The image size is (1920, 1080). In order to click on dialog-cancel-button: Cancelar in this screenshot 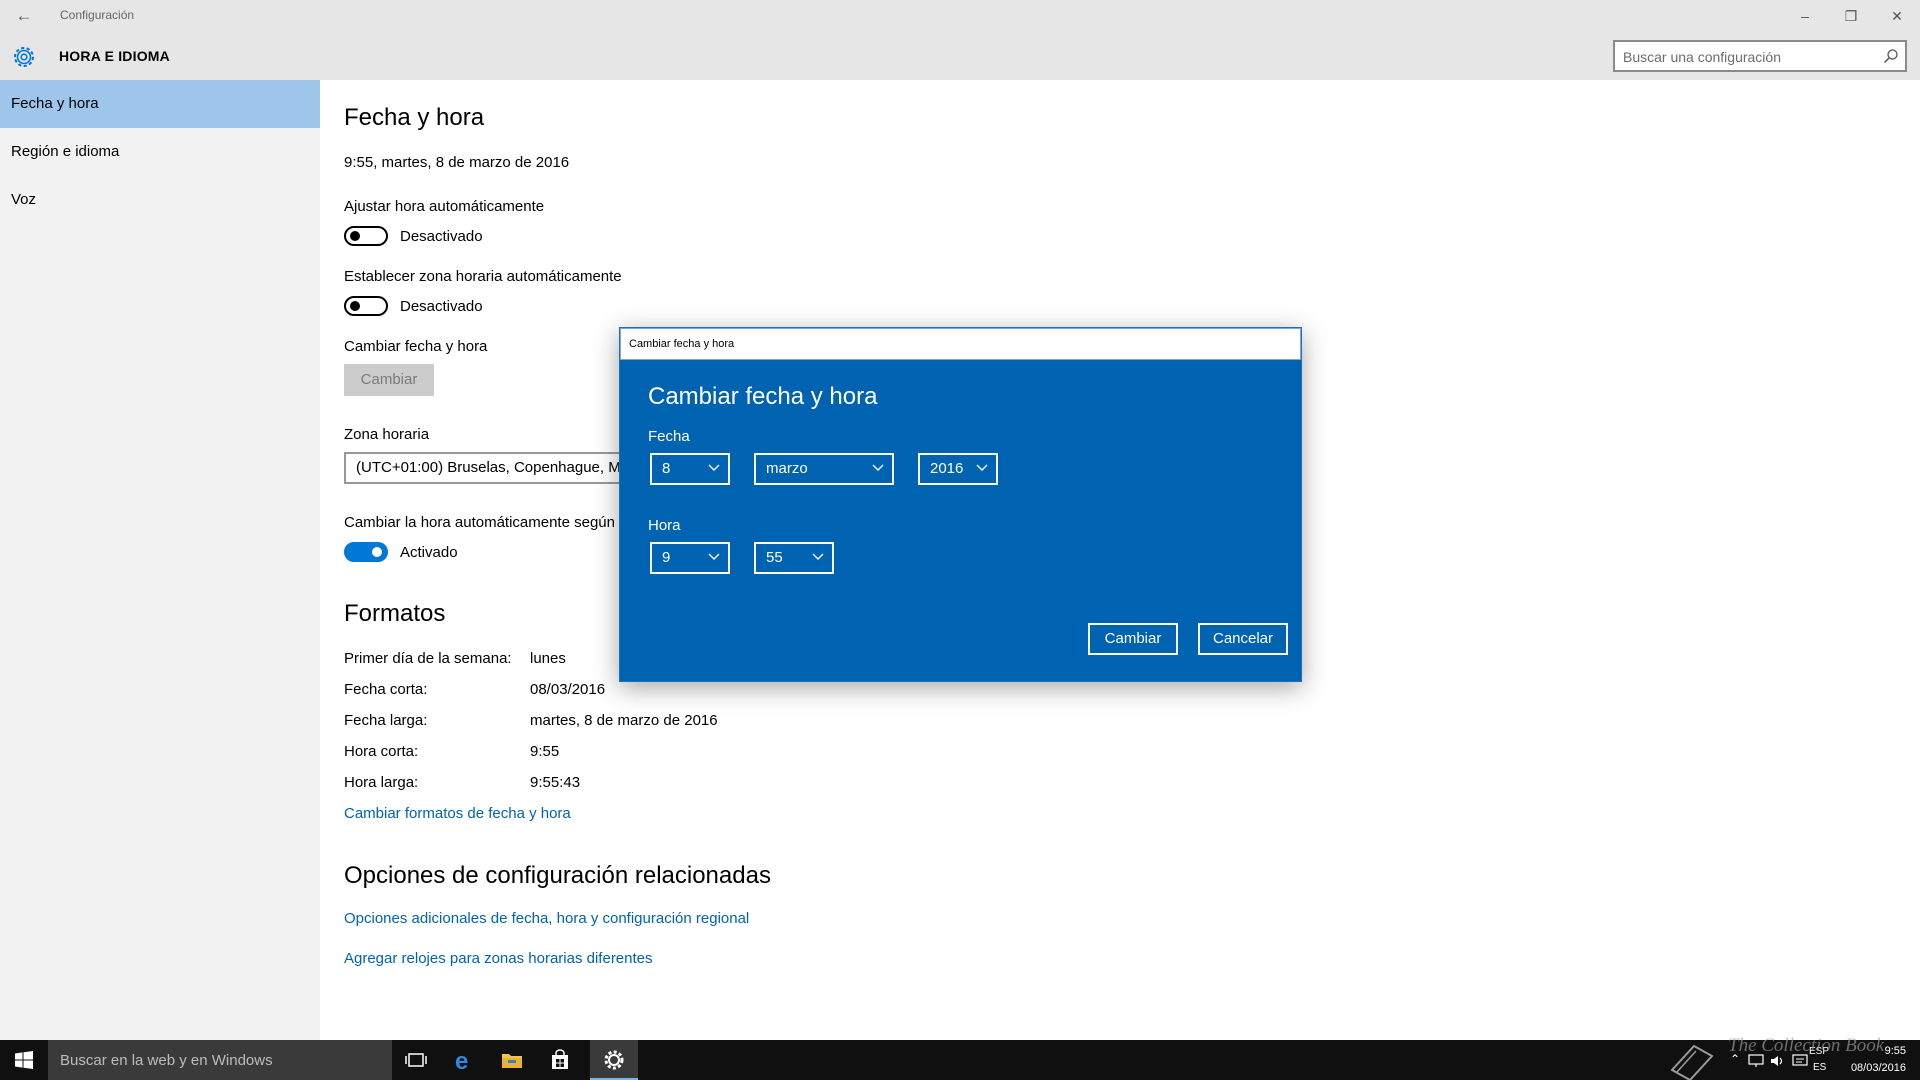, I will do `click(1243, 639)`.